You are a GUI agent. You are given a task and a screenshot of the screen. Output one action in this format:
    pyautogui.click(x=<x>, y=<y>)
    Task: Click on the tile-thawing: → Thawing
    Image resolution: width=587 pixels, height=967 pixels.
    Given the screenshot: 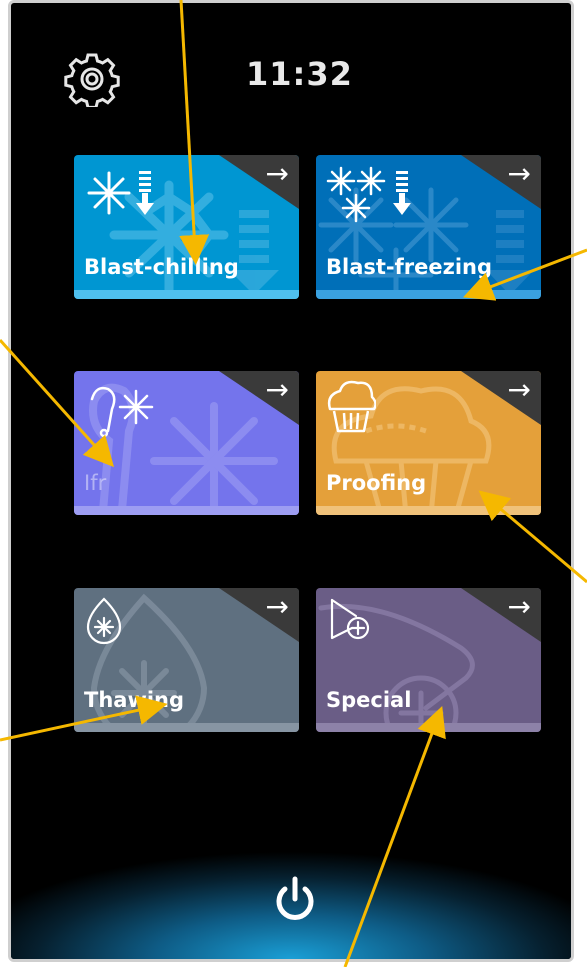 What is the action you would take?
    pyautogui.click(x=186, y=660)
    